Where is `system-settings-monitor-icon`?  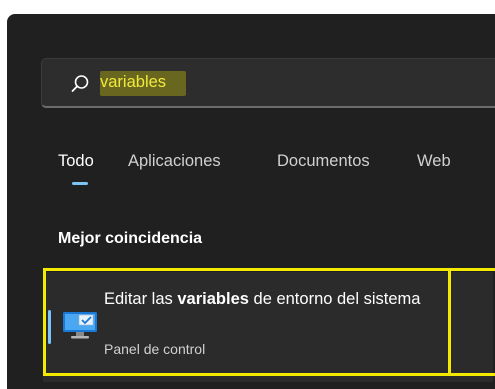 system-settings-monitor-icon is located at coordinates (80, 325).